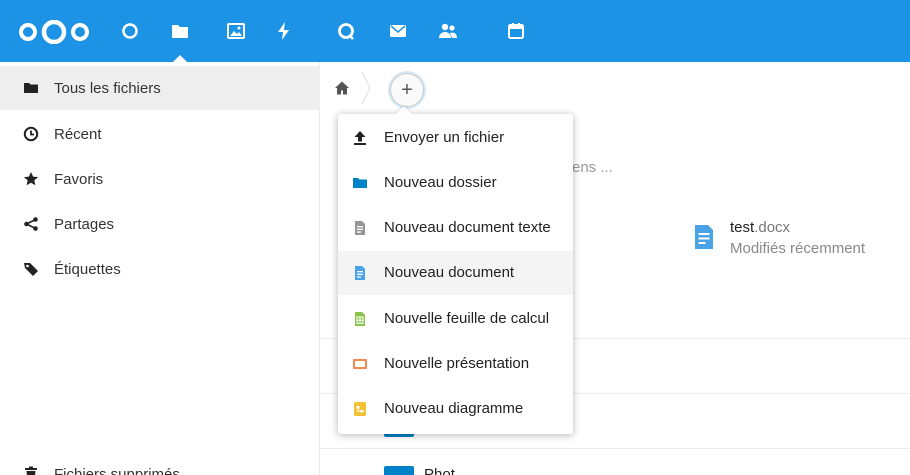 The height and width of the screenshot is (475, 910). Describe the element at coordinates (31, 470) in the screenshot. I see `trash-icon` at that location.